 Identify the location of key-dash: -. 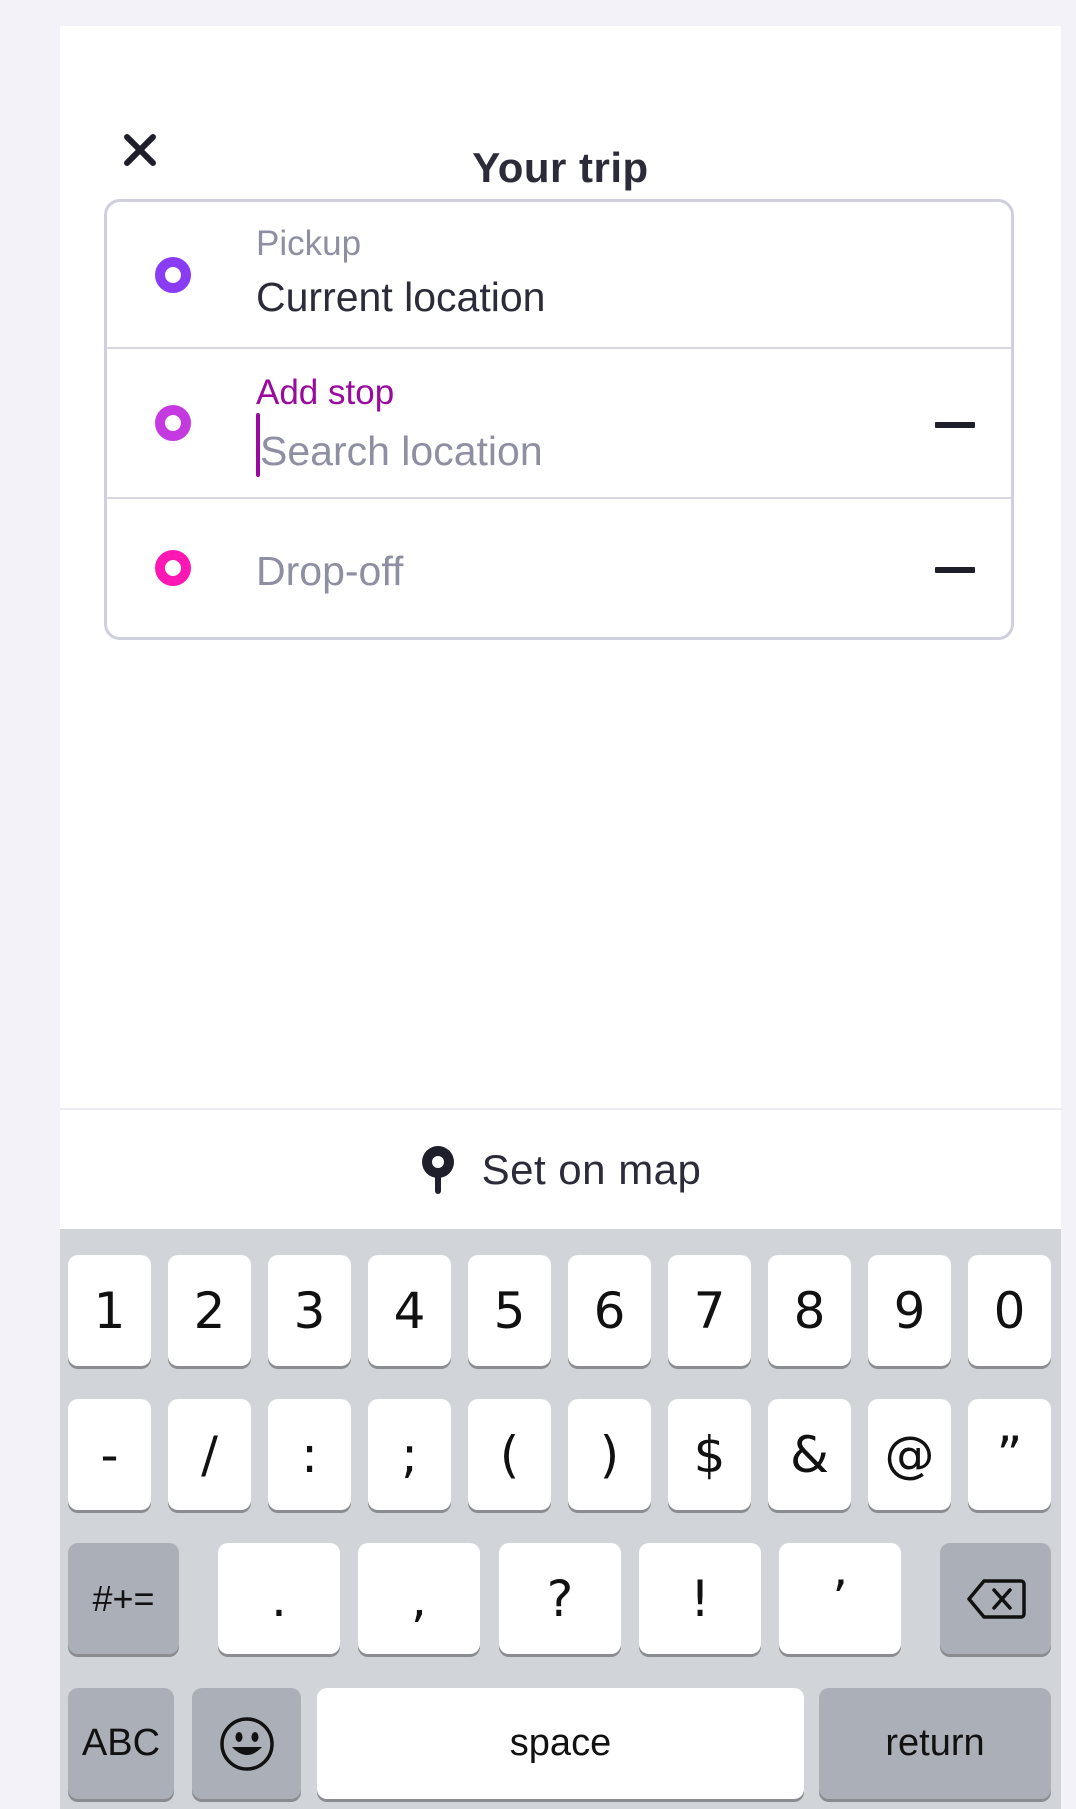
(109, 1454).